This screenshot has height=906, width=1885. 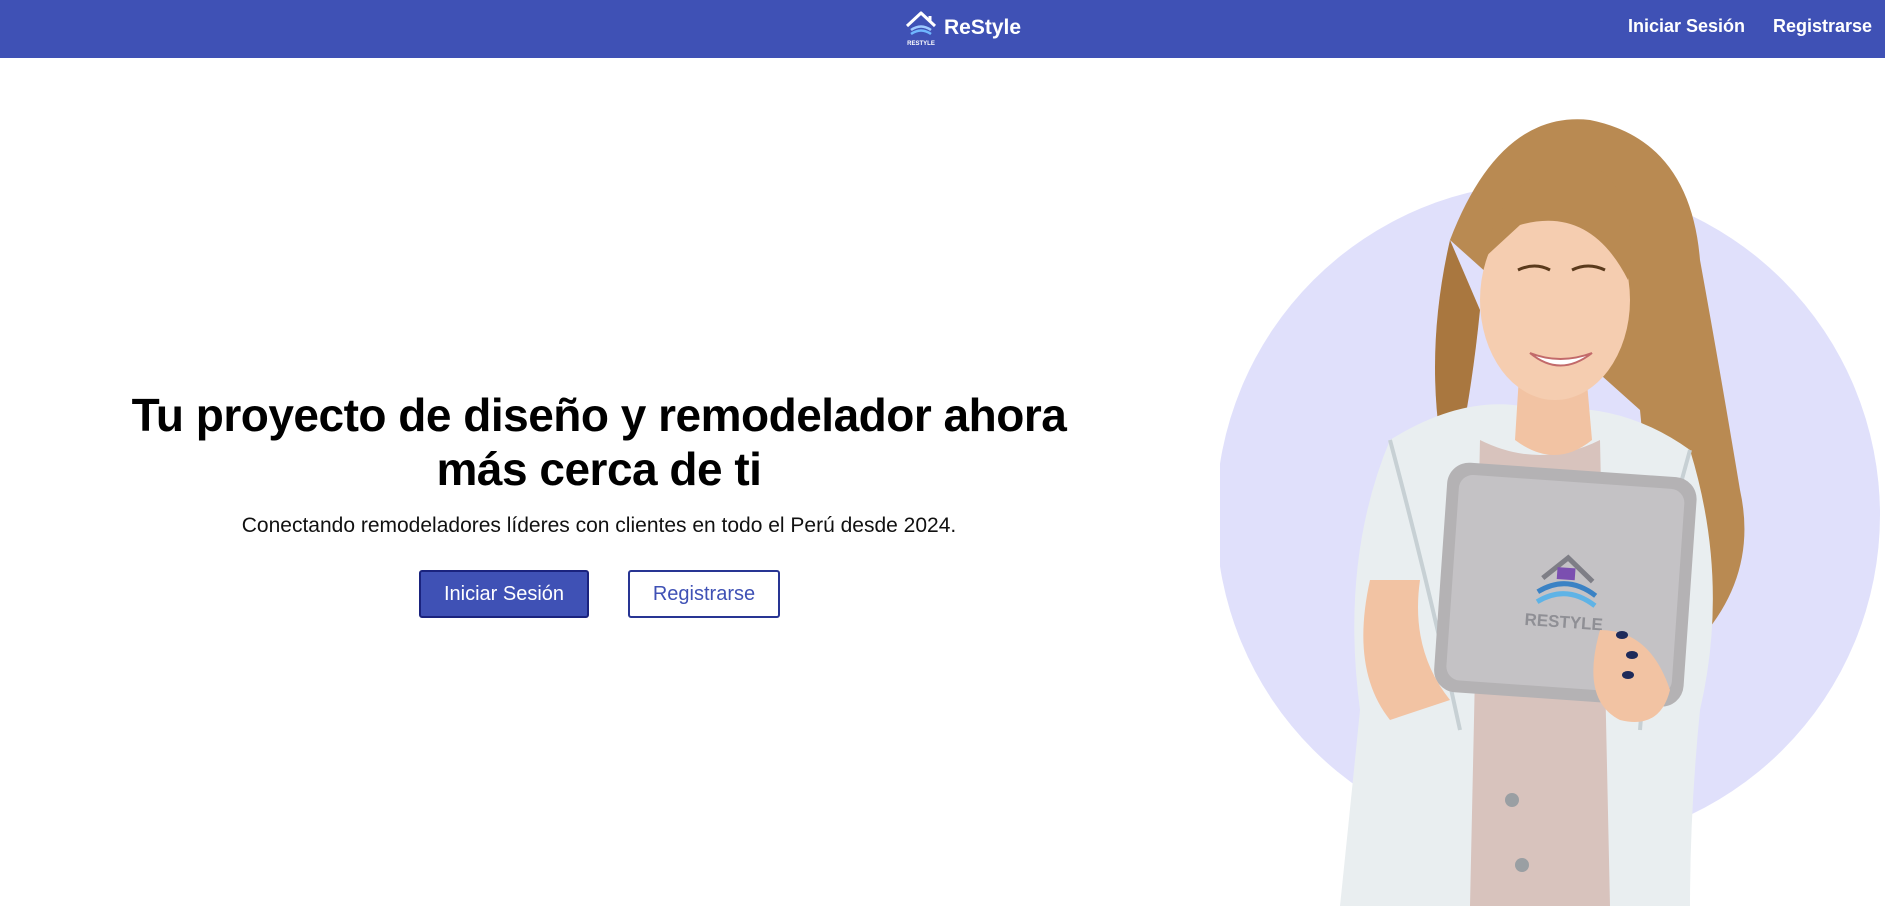 I want to click on register-button: Registrarse, so click(x=704, y=594).